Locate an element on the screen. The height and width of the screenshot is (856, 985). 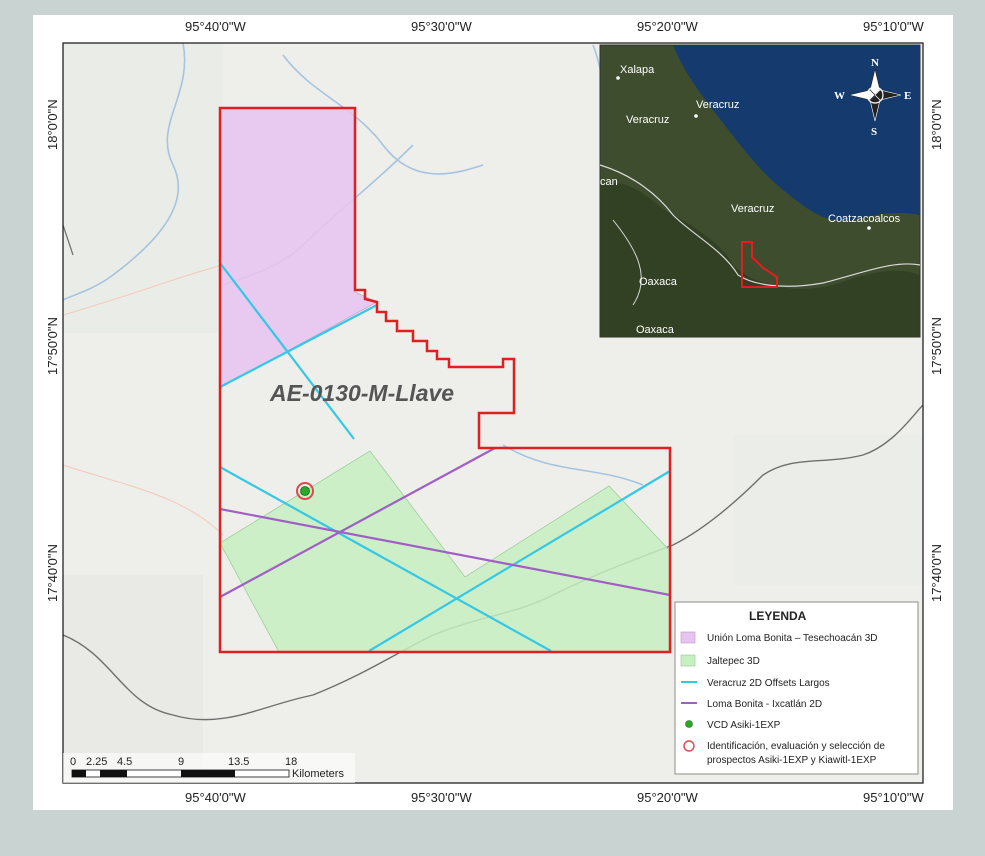
area-title: AE-0130-M-Llave is located at coordinates (361, 393).